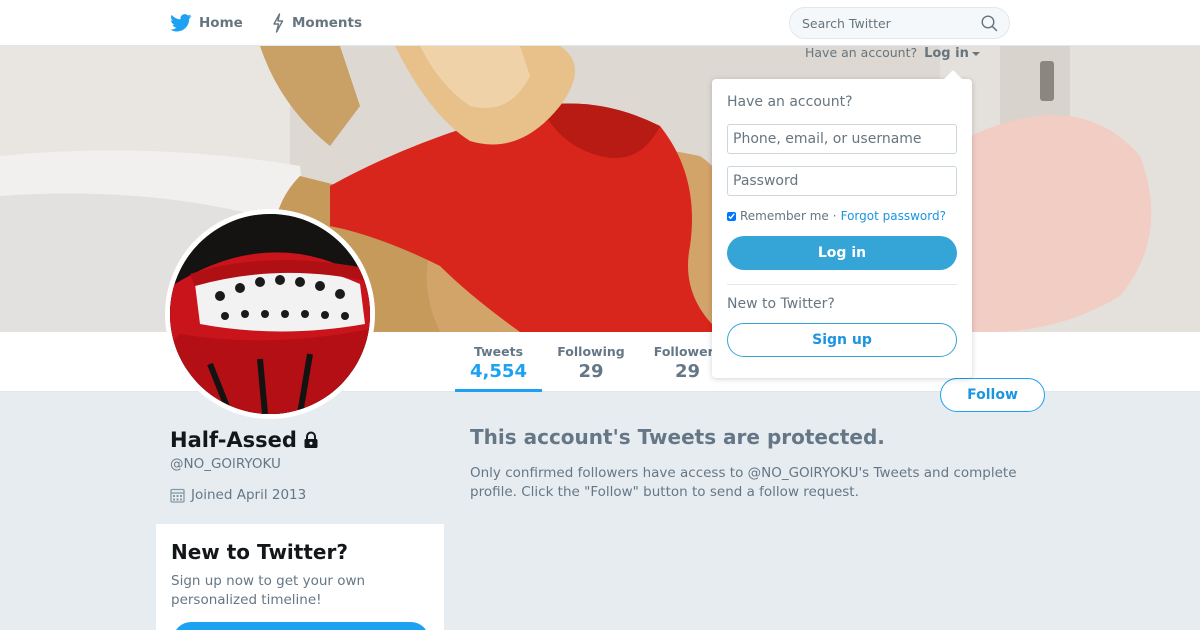  I want to click on profile-name-row: Half-Assed, so click(245, 440).